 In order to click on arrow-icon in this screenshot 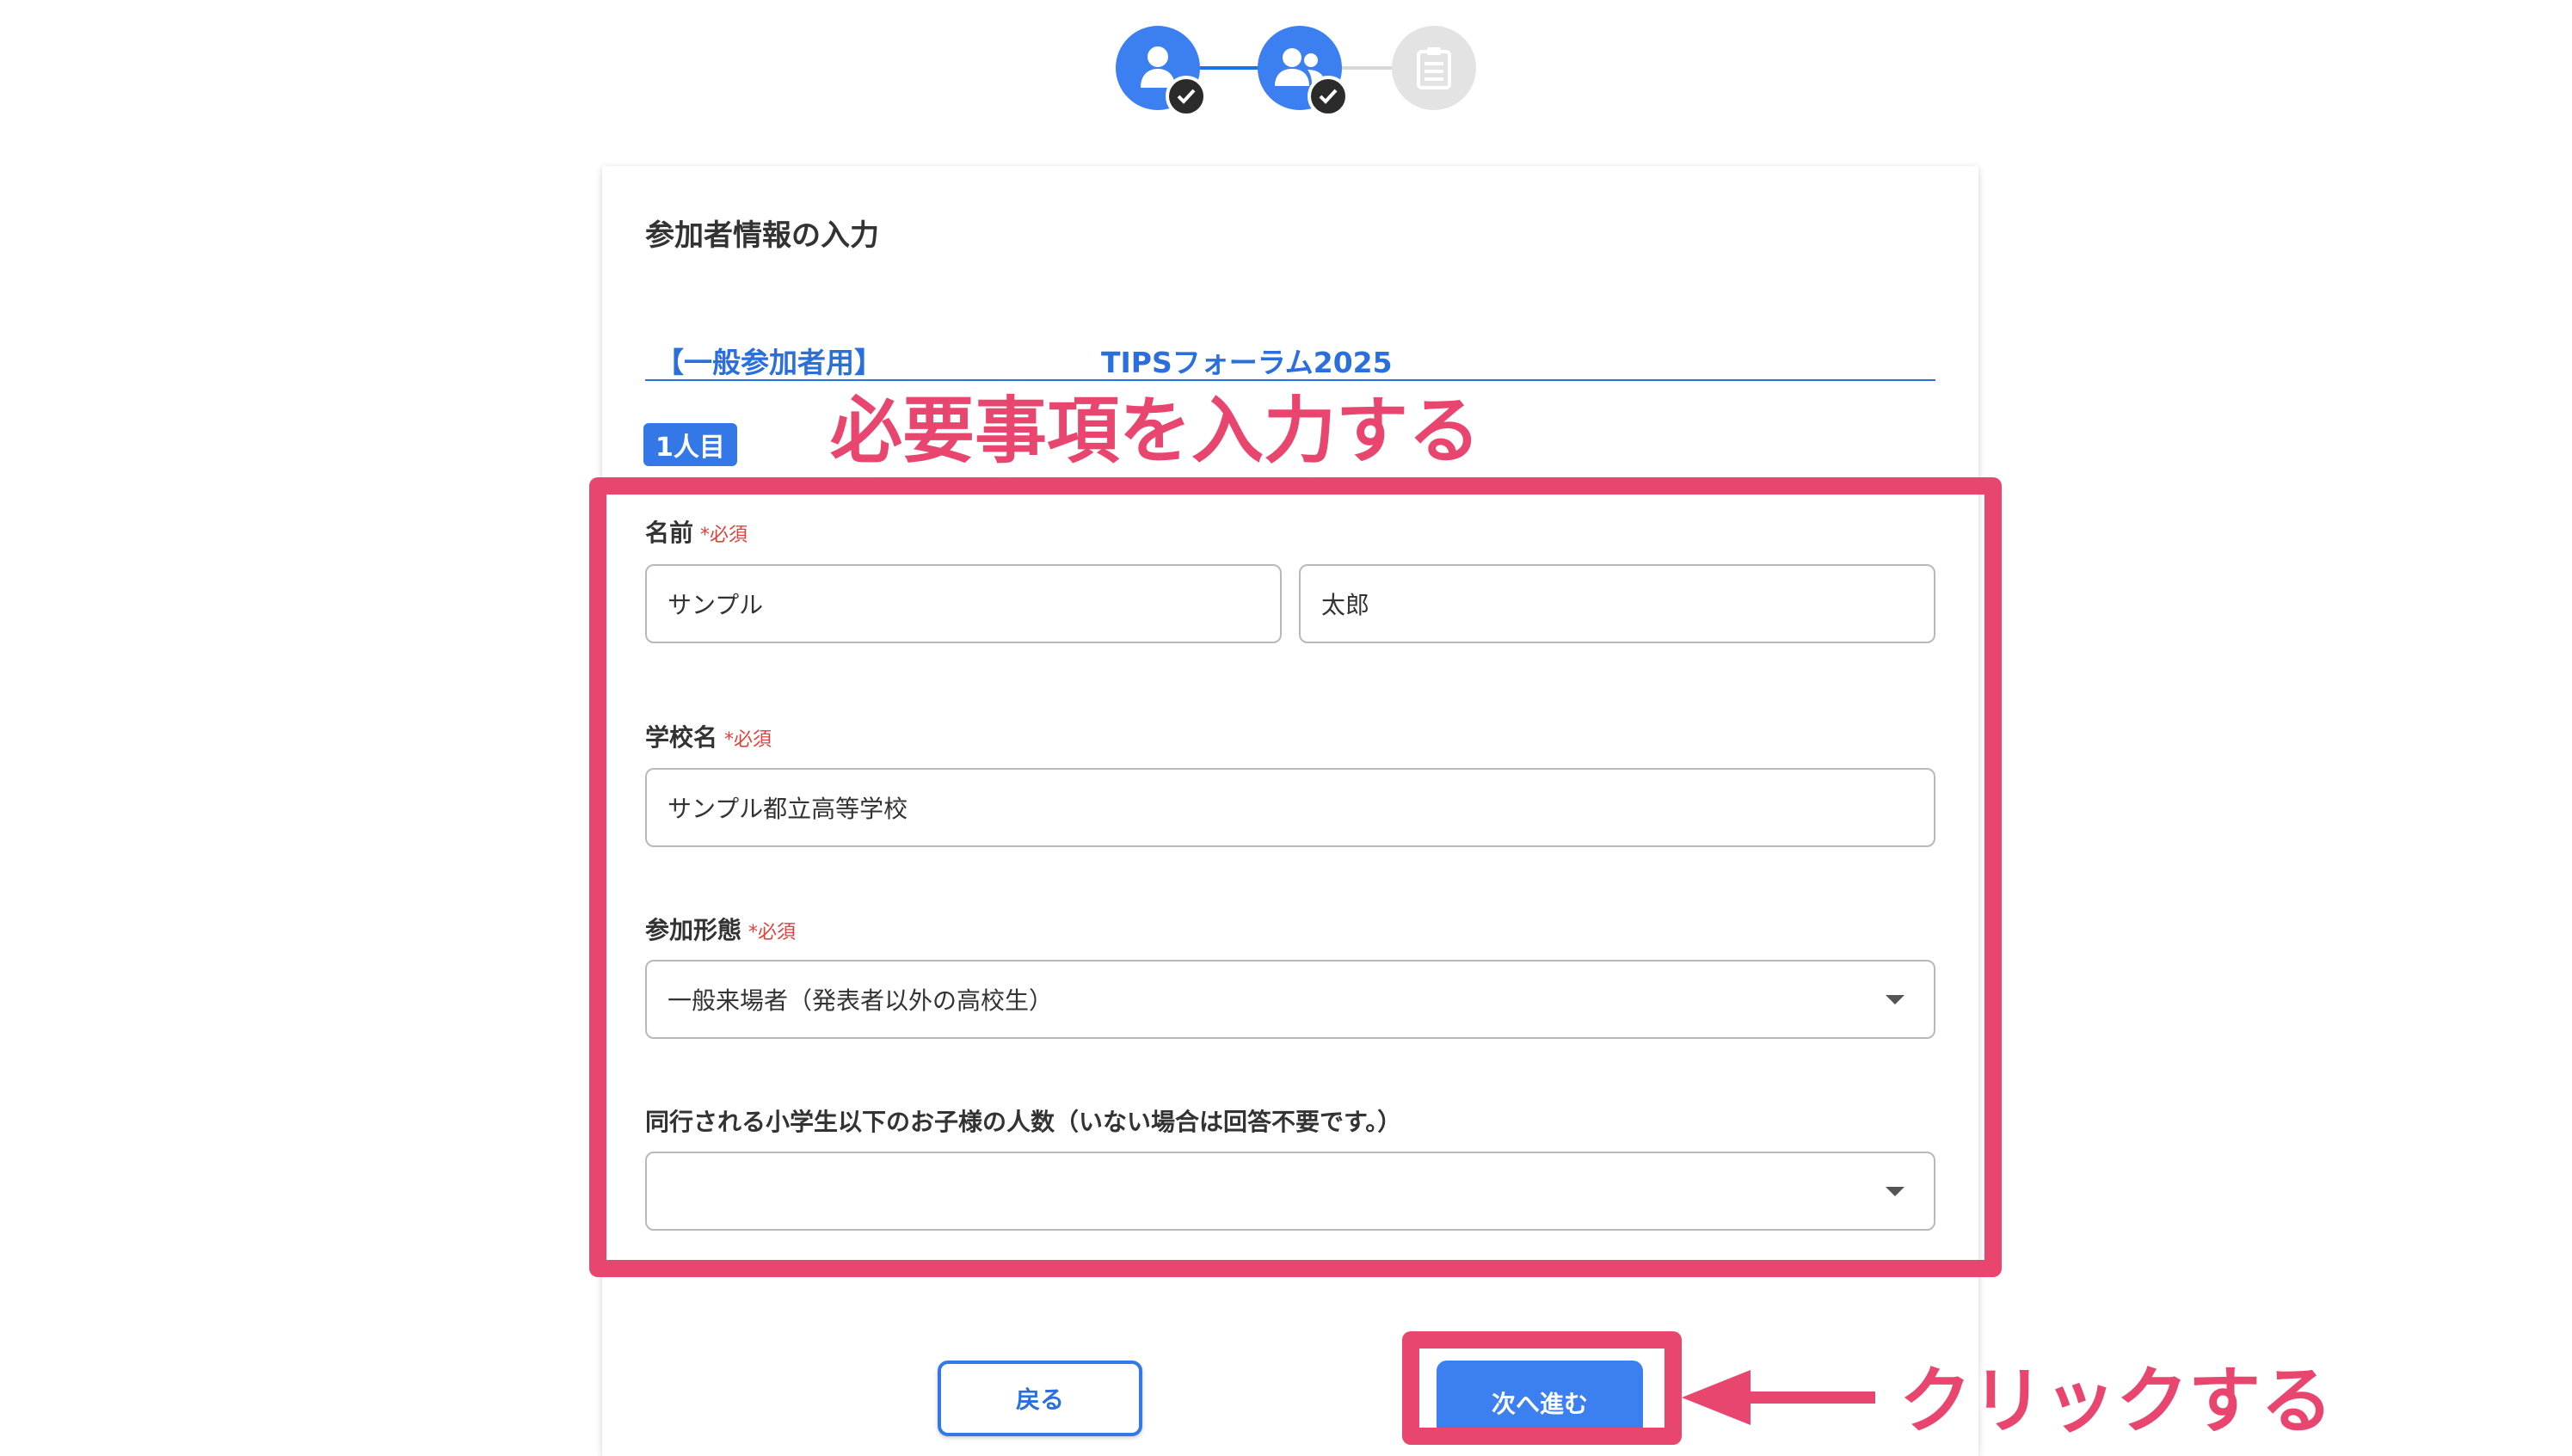, I will do `click(1778, 1398)`.